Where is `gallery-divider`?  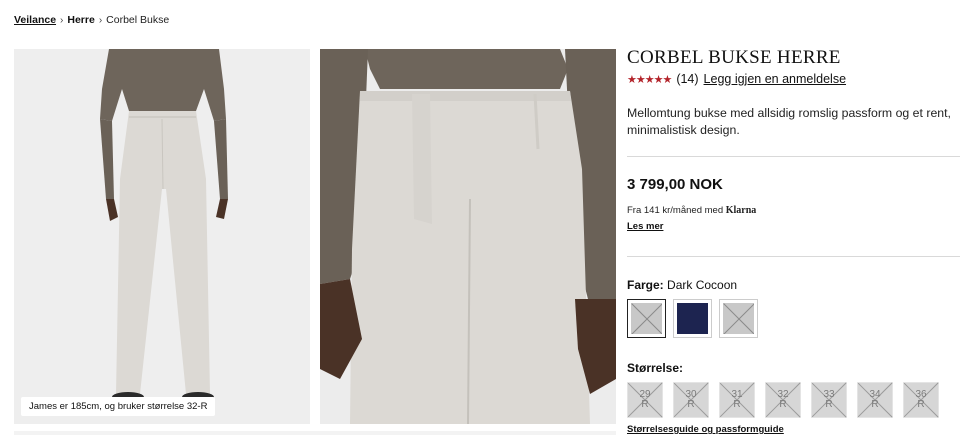
gallery-divider is located at coordinates (315, 433).